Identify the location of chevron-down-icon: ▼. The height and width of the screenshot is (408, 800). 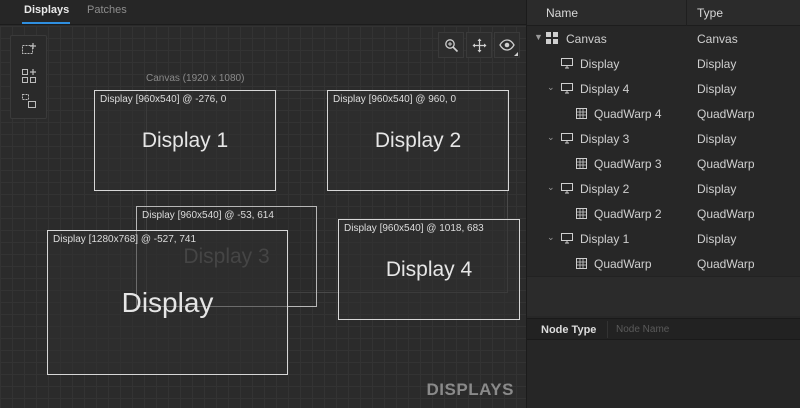
(538, 37).